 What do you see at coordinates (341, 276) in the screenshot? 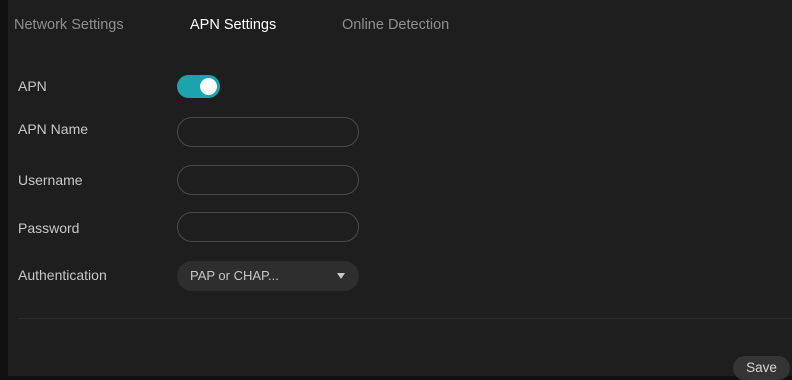
I see `caret-down-icon` at bounding box center [341, 276].